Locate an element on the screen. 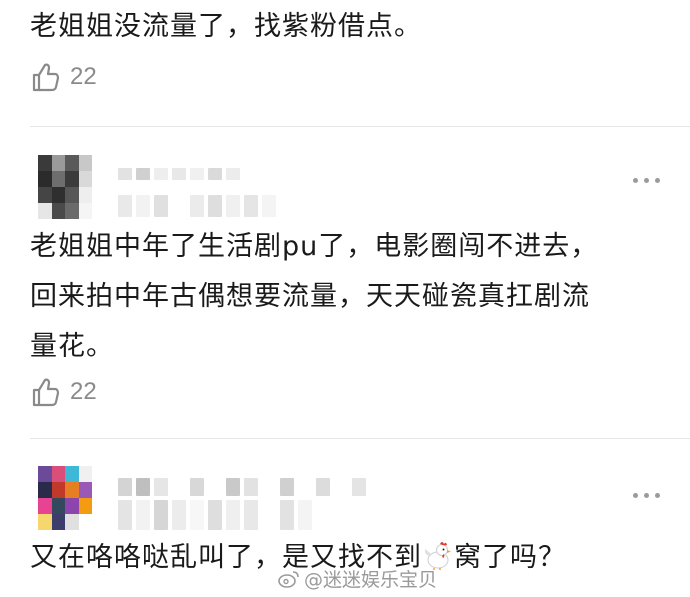 This screenshot has width=690, height=597. watermark: @迷迷娱乐宝贝 is located at coordinates (357, 578).